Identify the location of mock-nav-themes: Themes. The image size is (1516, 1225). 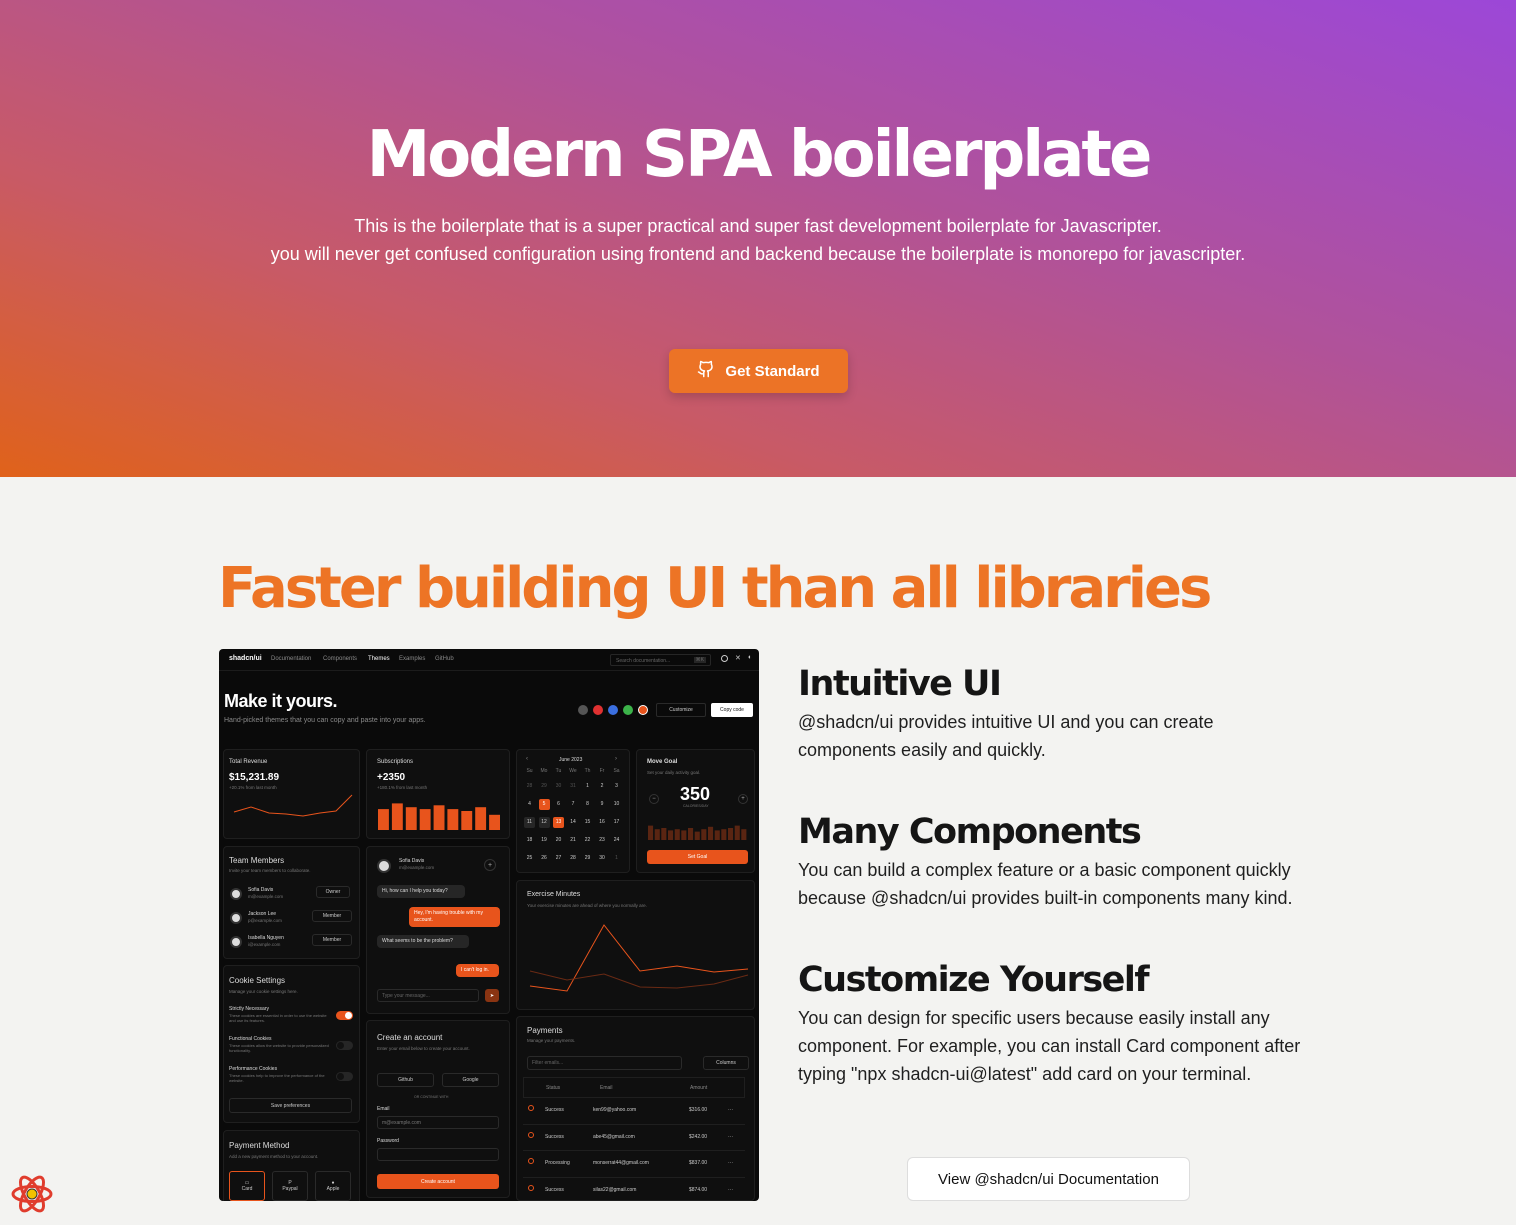
(379, 659).